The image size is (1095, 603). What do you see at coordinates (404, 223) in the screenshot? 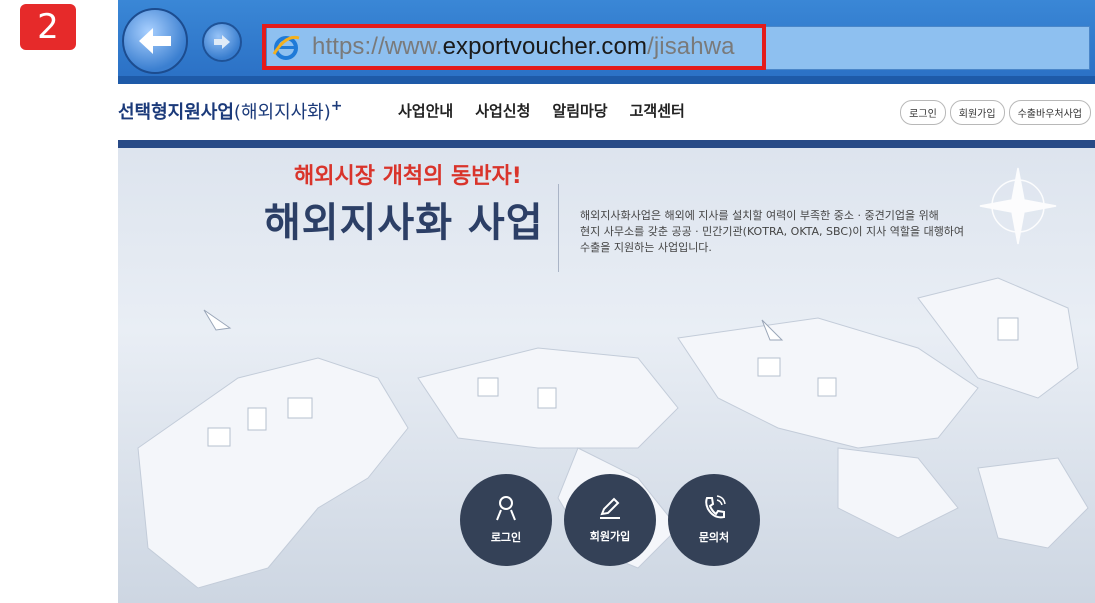
I see `hero-title: 해외지사화 사업` at bounding box center [404, 223].